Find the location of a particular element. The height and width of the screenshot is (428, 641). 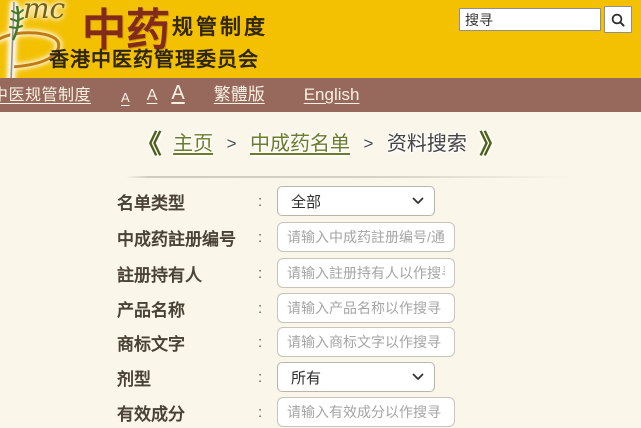

form-row-active-ingredient: 有效成分 : is located at coordinates (286, 412).